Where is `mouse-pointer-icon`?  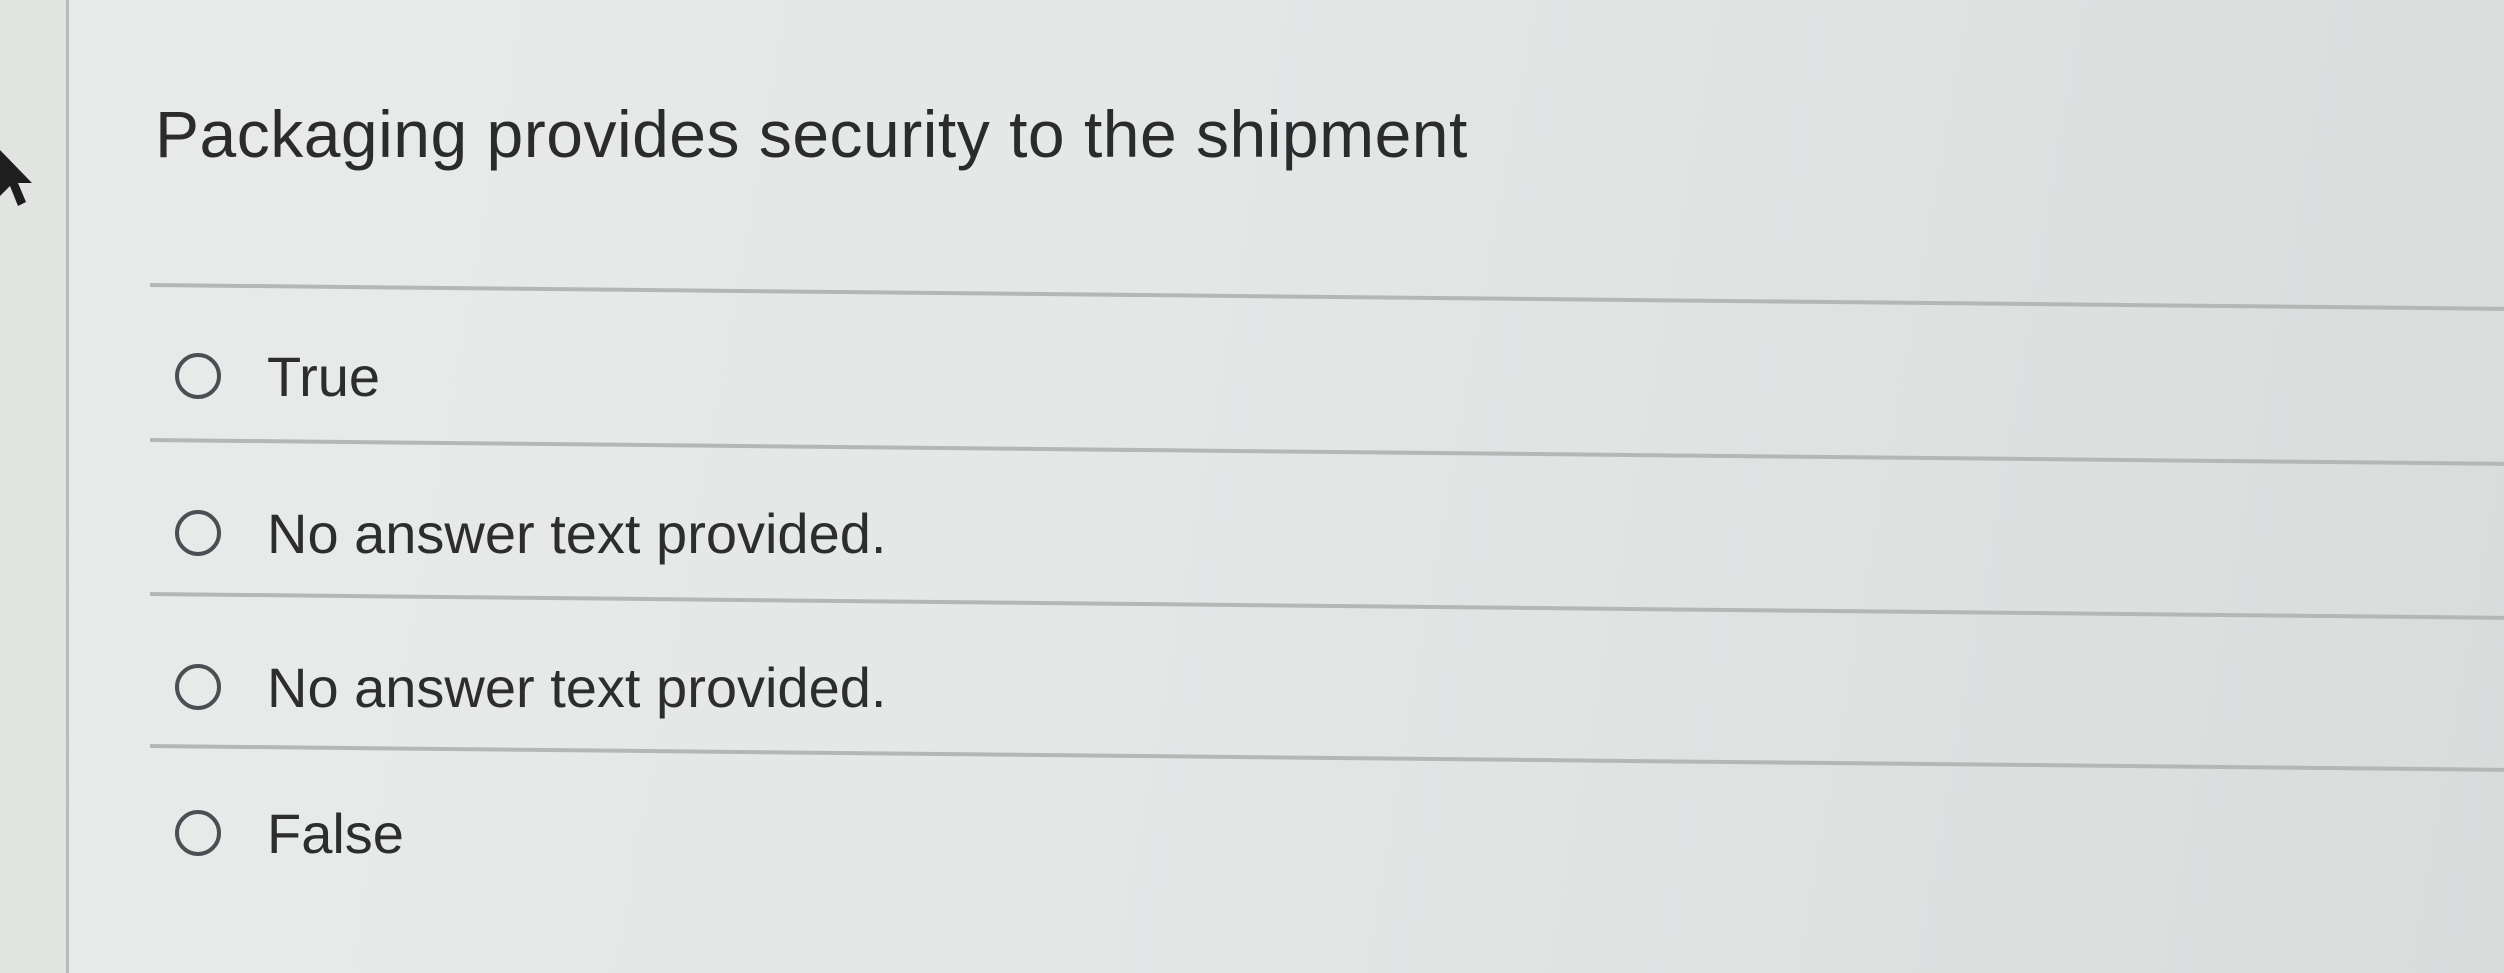
mouse-pointer-icon is located at coordinates (16, 178).